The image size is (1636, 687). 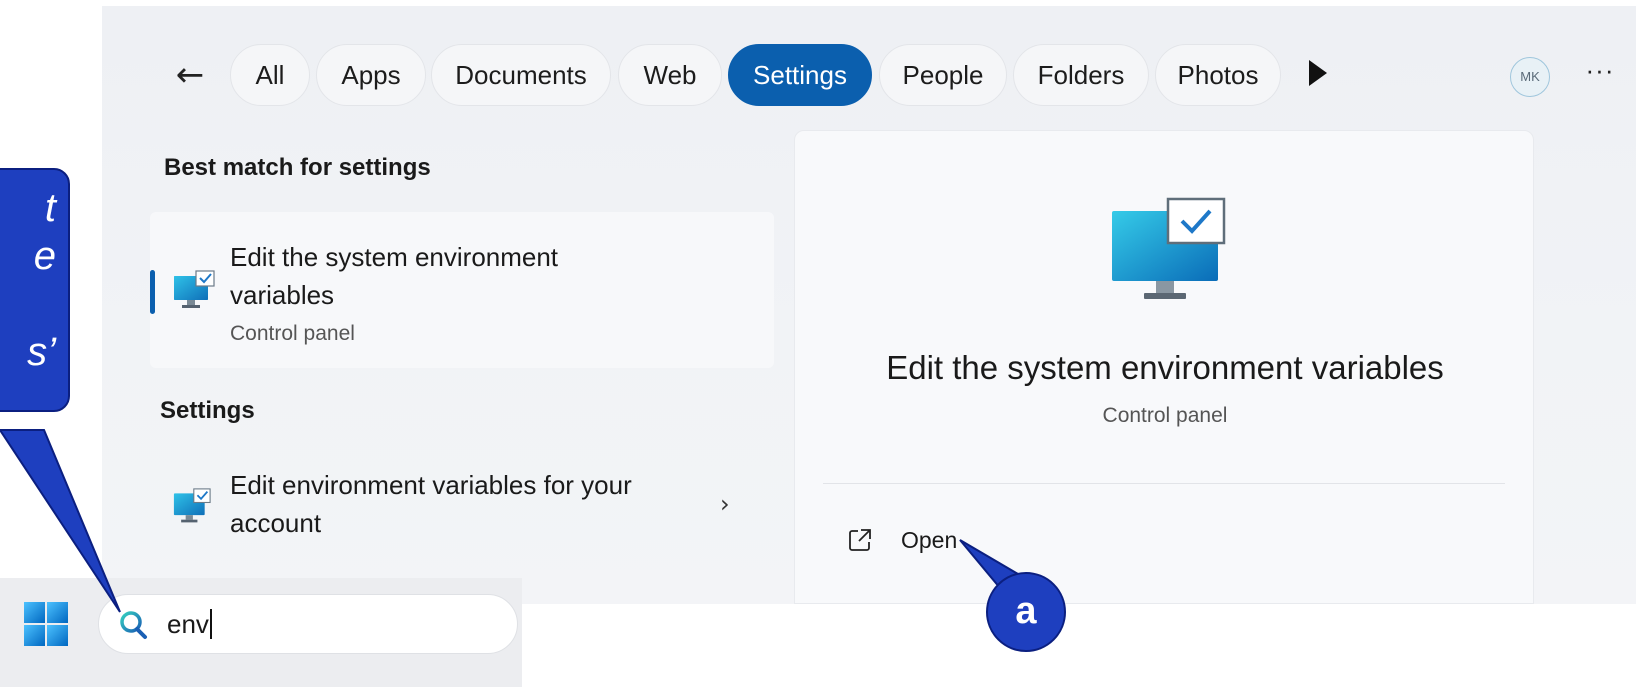 What do you see at coordinates (1026, 612) in the screenshot?
I see `annotation-badge-a: a` at bounding box center [1026, 612].